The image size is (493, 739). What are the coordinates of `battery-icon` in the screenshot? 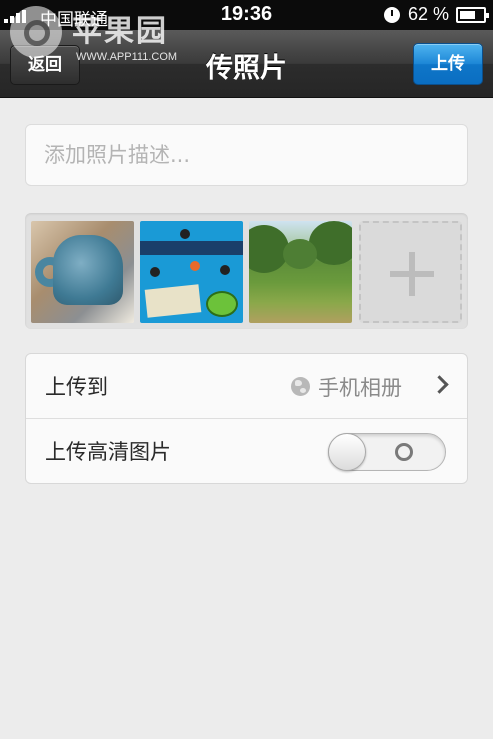 It's located at (472, 15).